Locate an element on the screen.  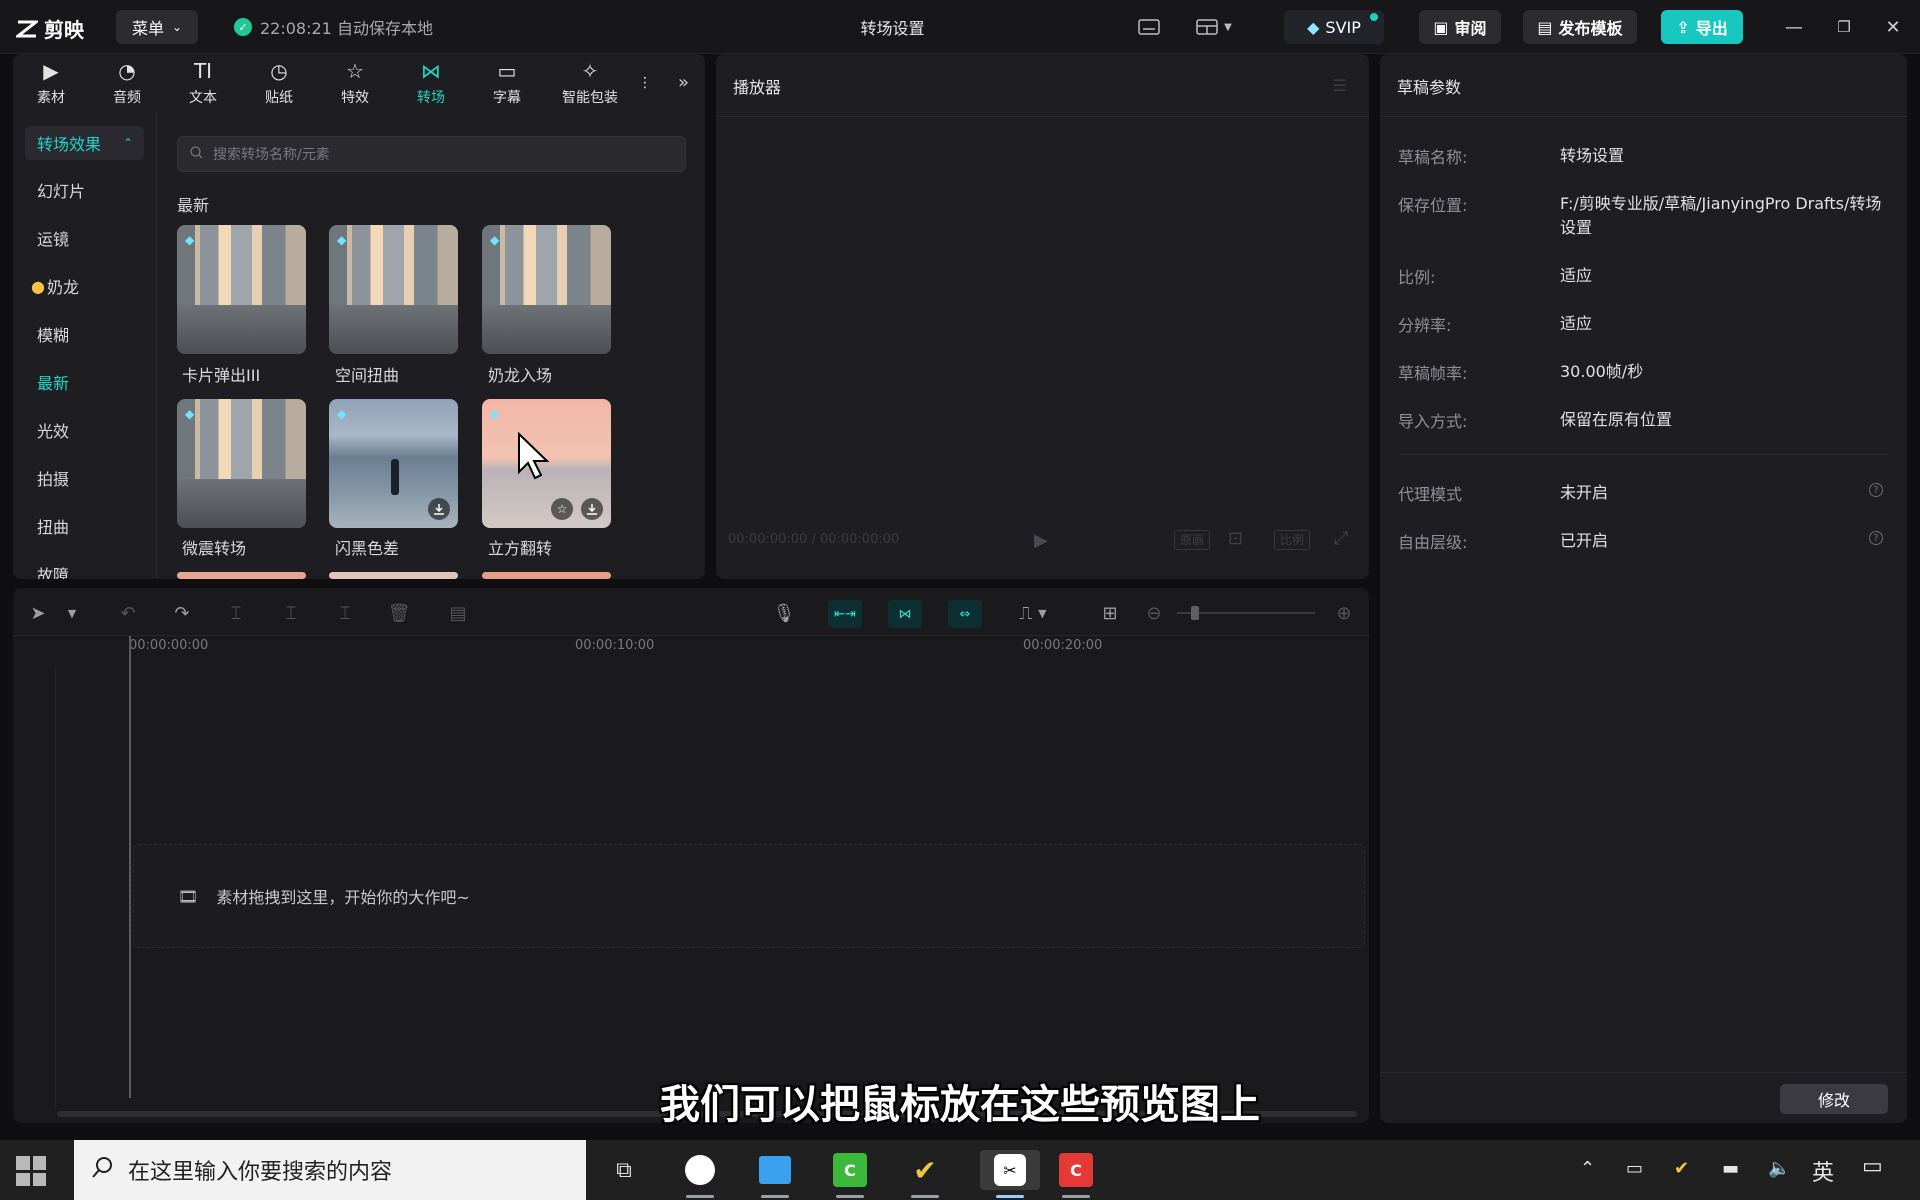
freeze-icon: ▤ is located at coordinates (458, 613).